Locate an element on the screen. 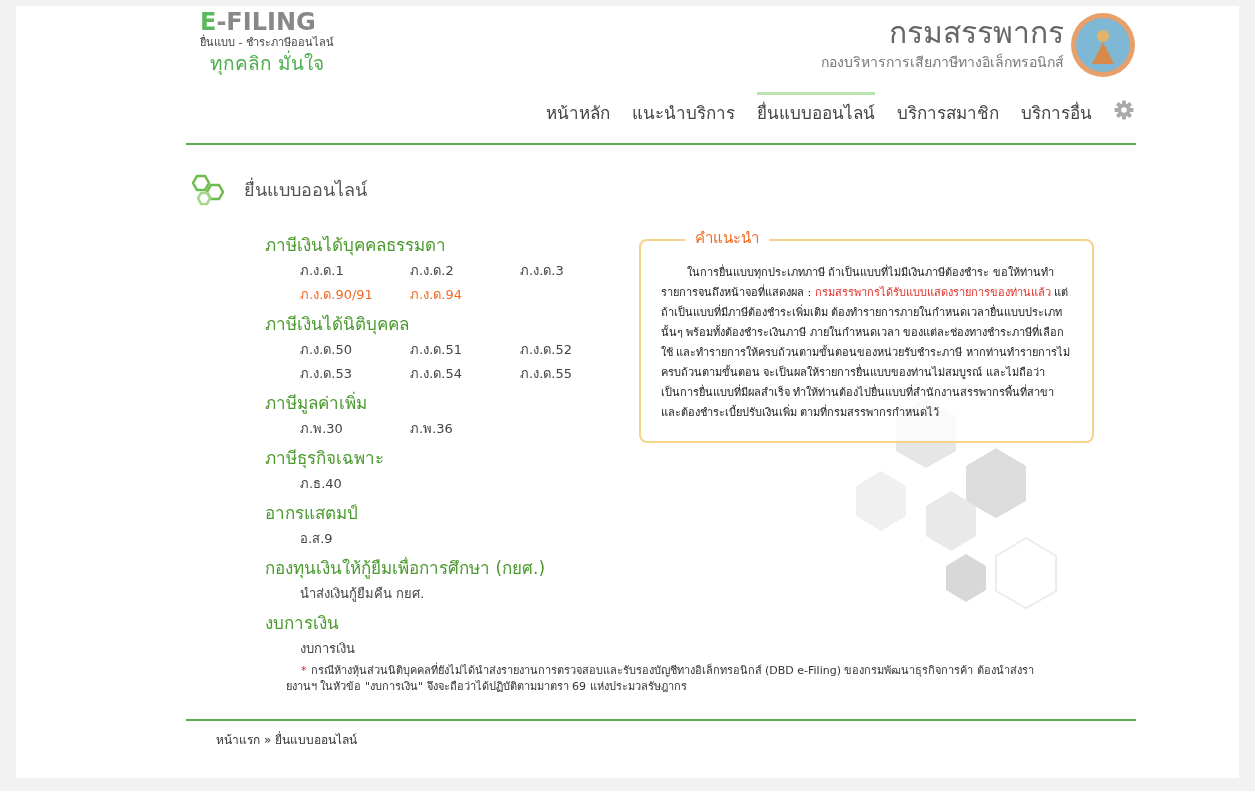  logo-subtitle: ยื่นแบบ - ชำระภาษีออนไลน์ is located at coordinates (267, 42).